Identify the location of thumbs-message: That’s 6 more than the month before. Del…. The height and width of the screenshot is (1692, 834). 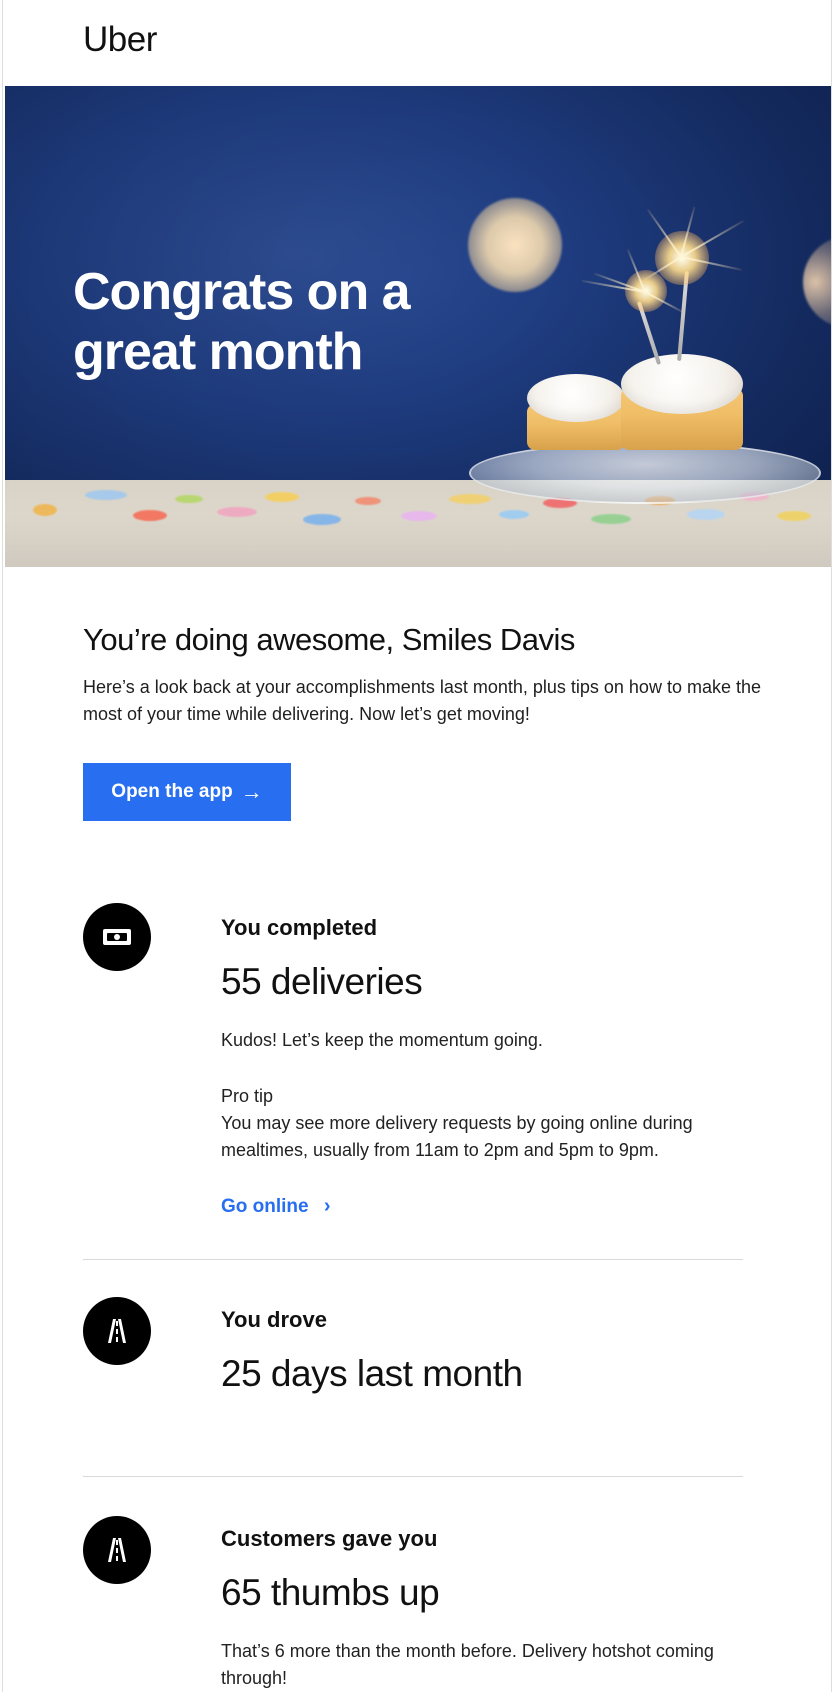
(467, 1664).